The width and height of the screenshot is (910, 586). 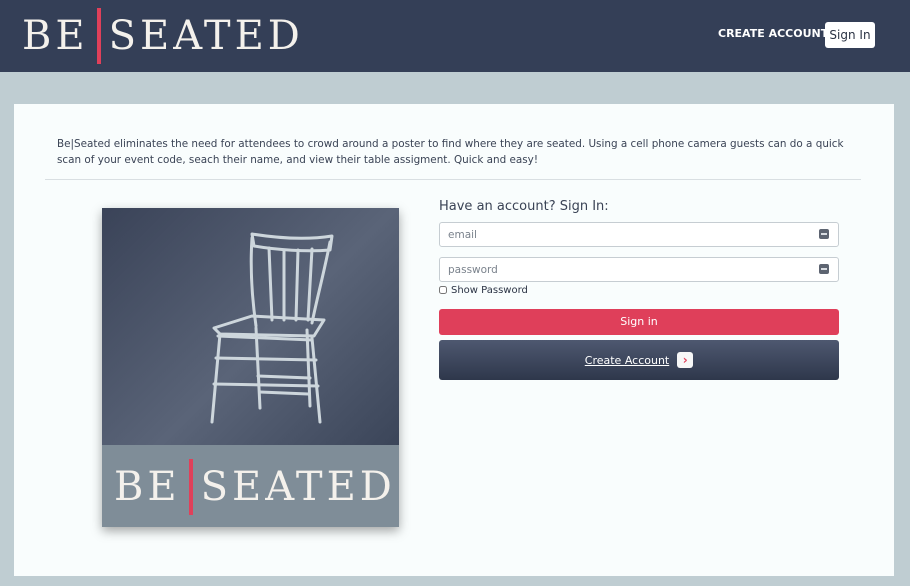 I want to click on nav-create-account-link: CREATE ACCOUNT, so click(x=773, y=34).